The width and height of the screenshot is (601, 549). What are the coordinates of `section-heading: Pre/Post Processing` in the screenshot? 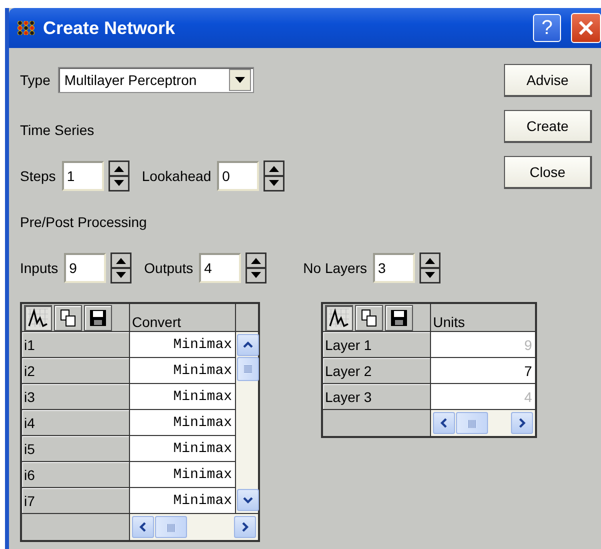 It's located at (83, 222).